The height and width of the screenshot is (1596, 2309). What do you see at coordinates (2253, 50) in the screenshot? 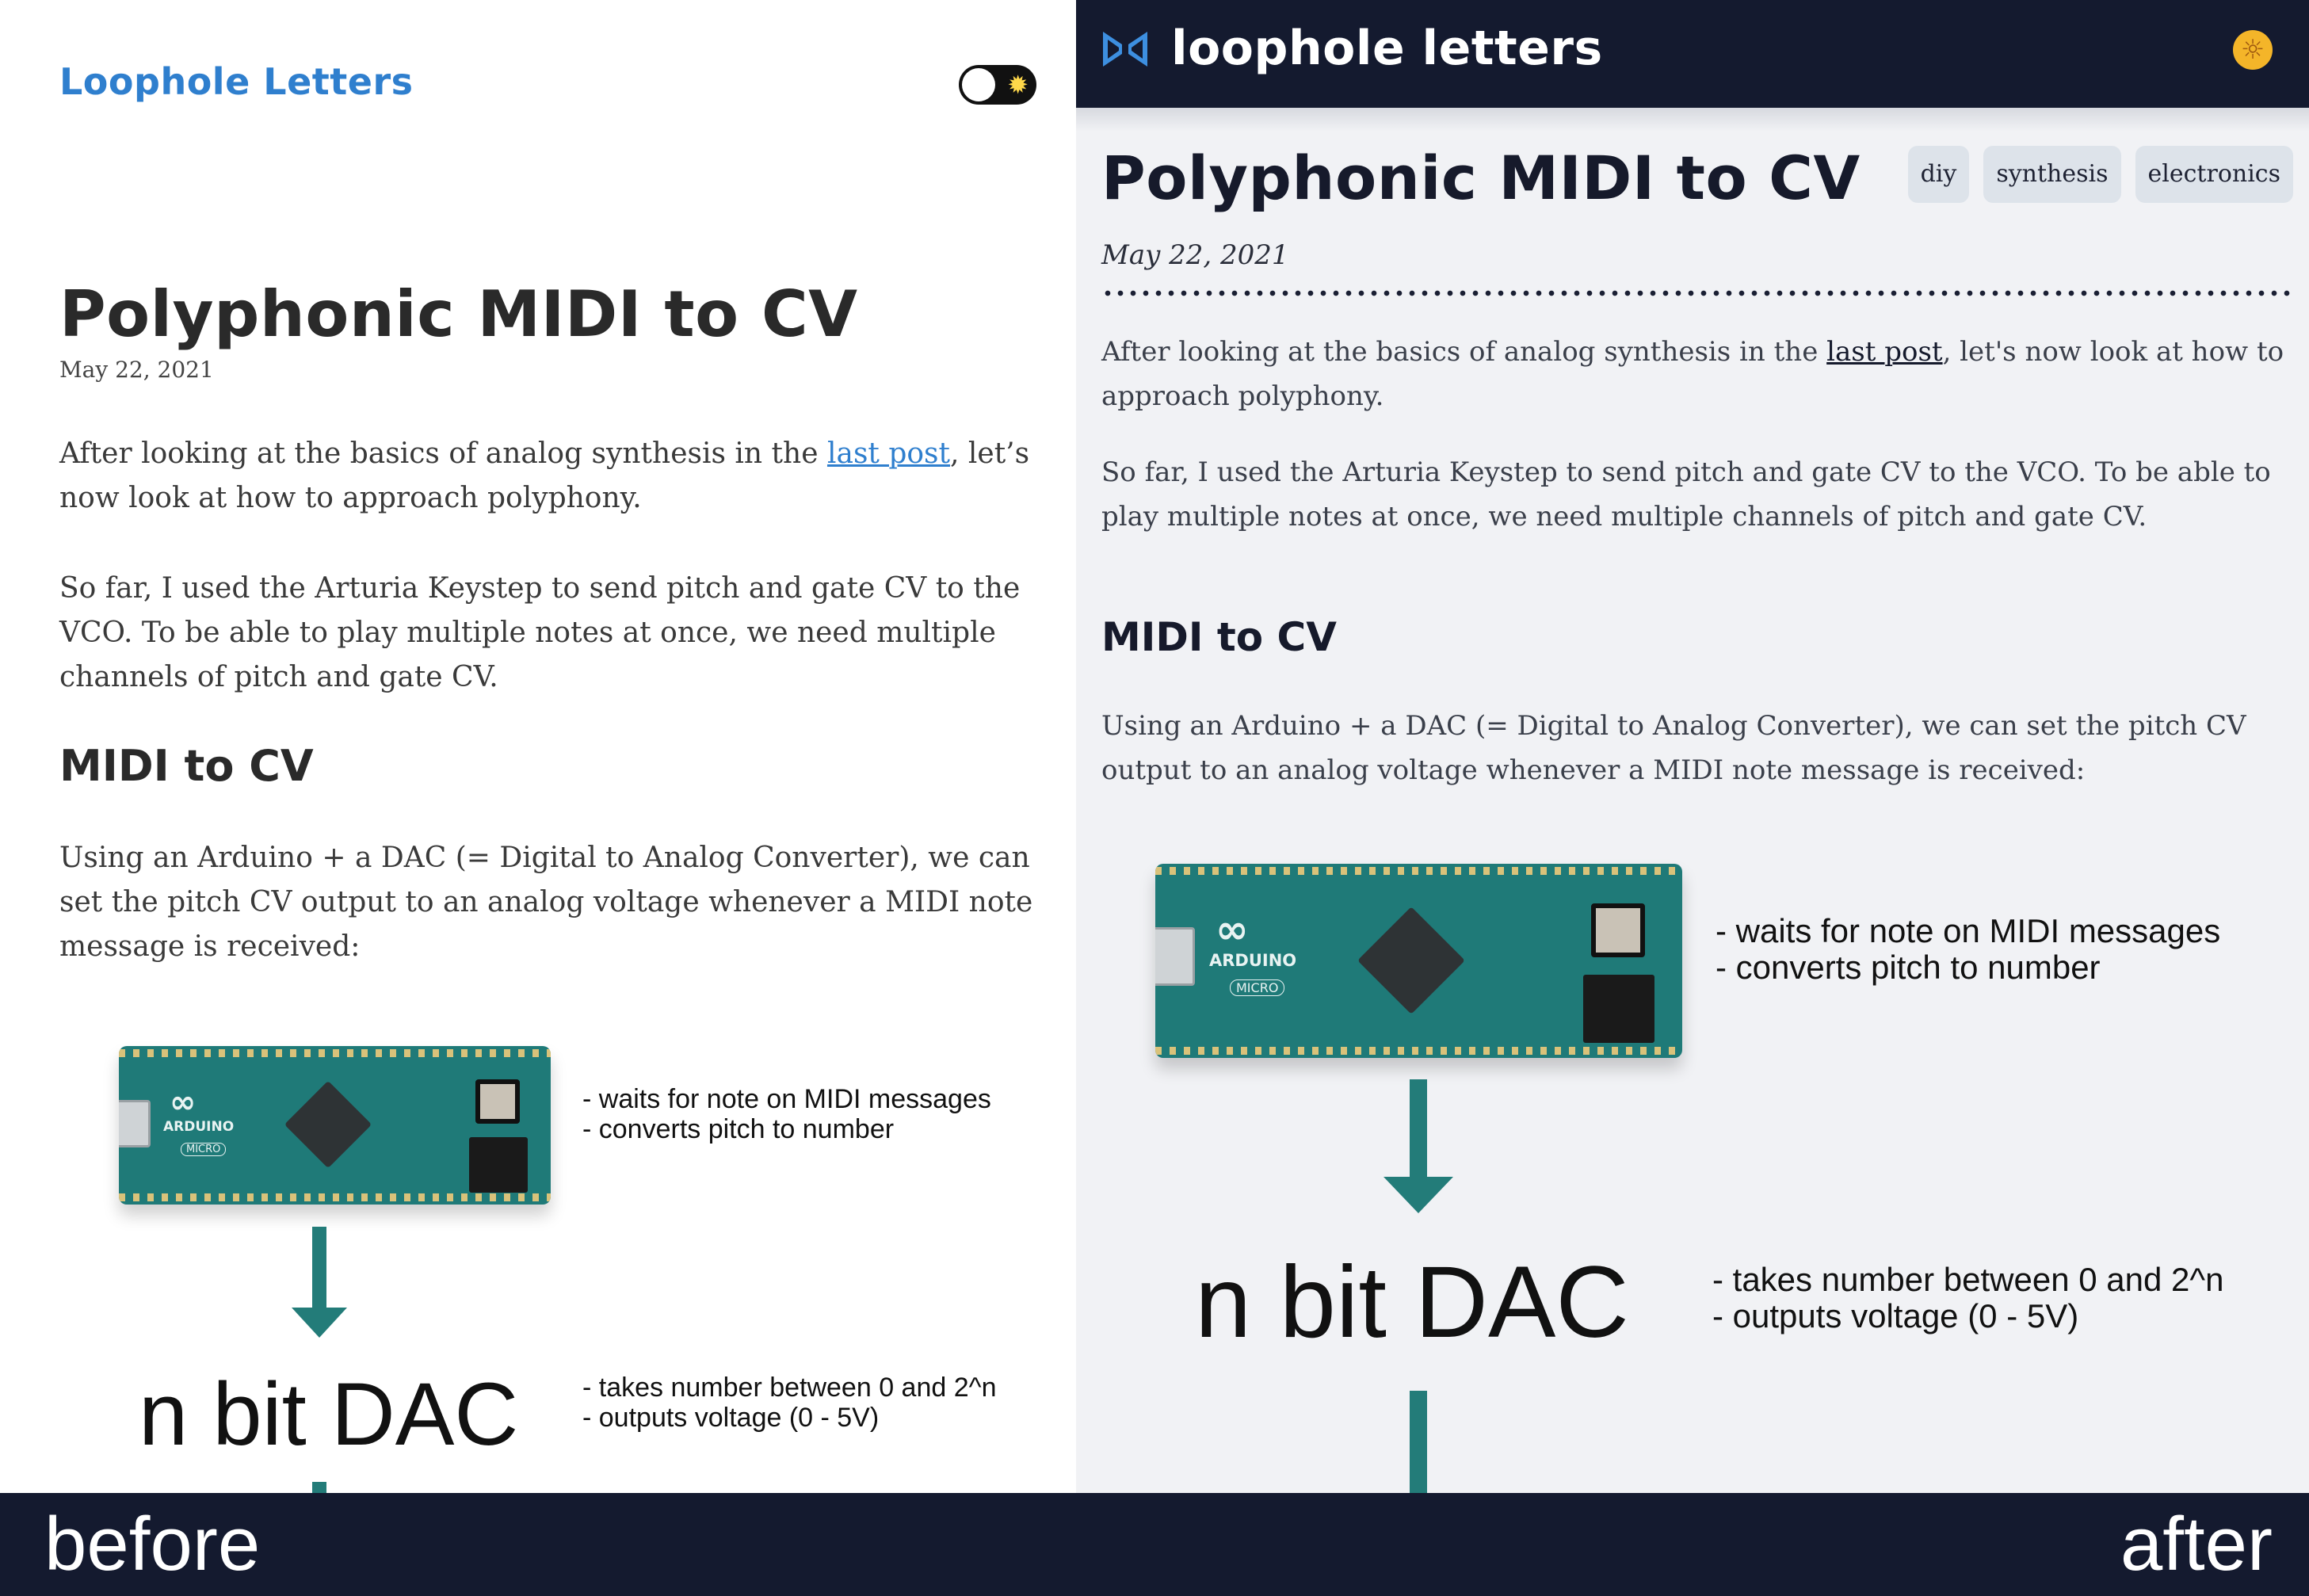
I see `sun-icon: ☼` at bounding box center [2253, 50].